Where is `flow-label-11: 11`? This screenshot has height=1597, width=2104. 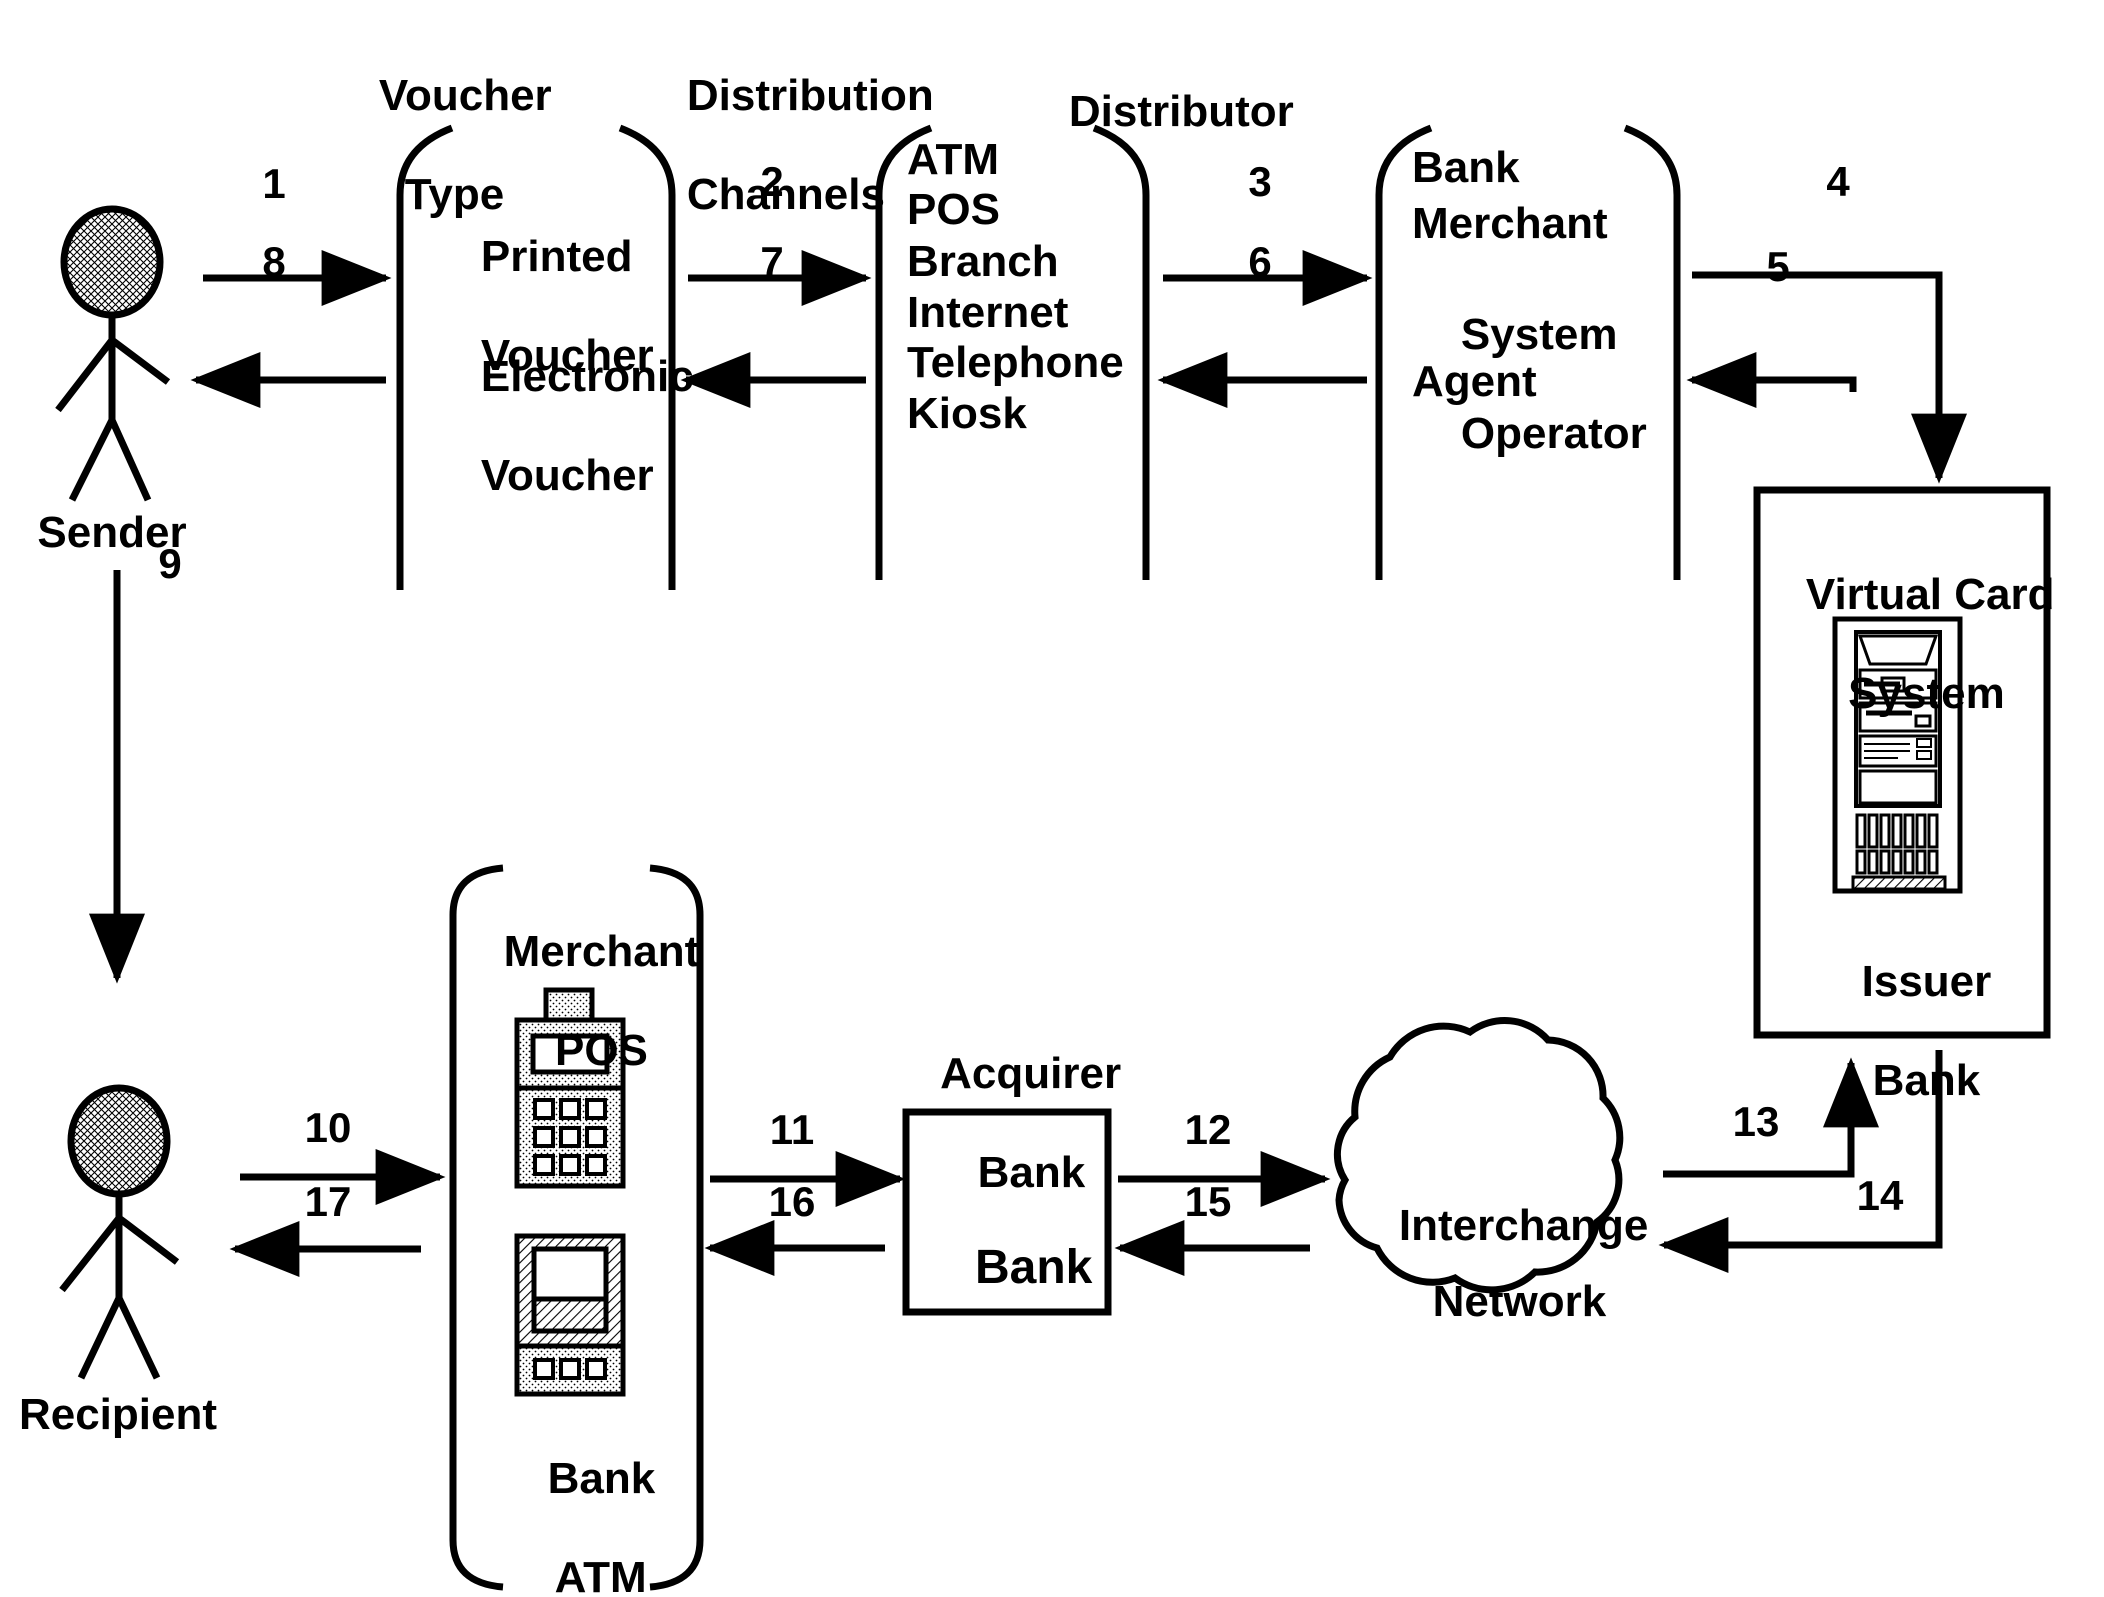
flow-label-11: 11 is located at coordinates (792, 1129).